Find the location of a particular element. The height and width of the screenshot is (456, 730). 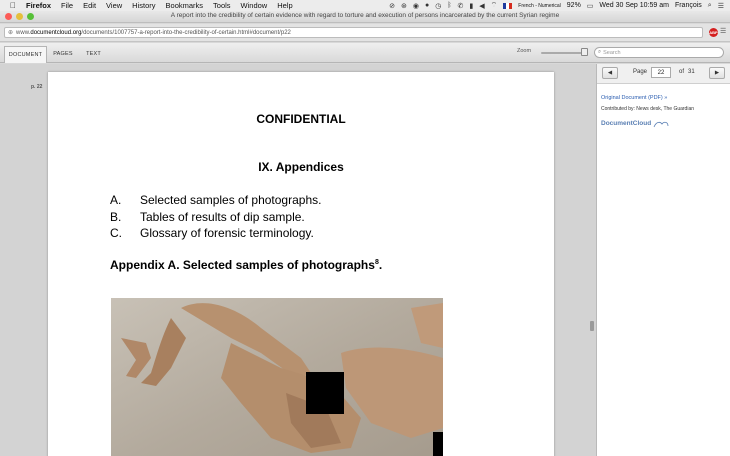

tab-text: TEXT is located at coordinates (93, 54).